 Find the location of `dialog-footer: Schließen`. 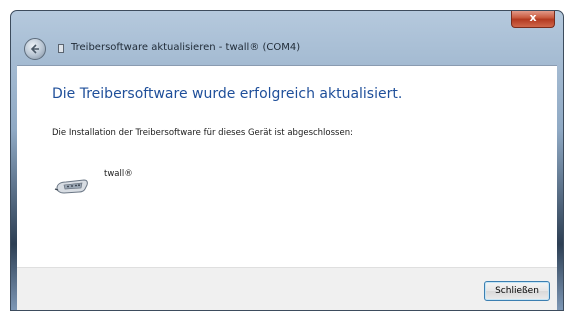

dialog-footer: Schließen is located at coordinates (287, 288).